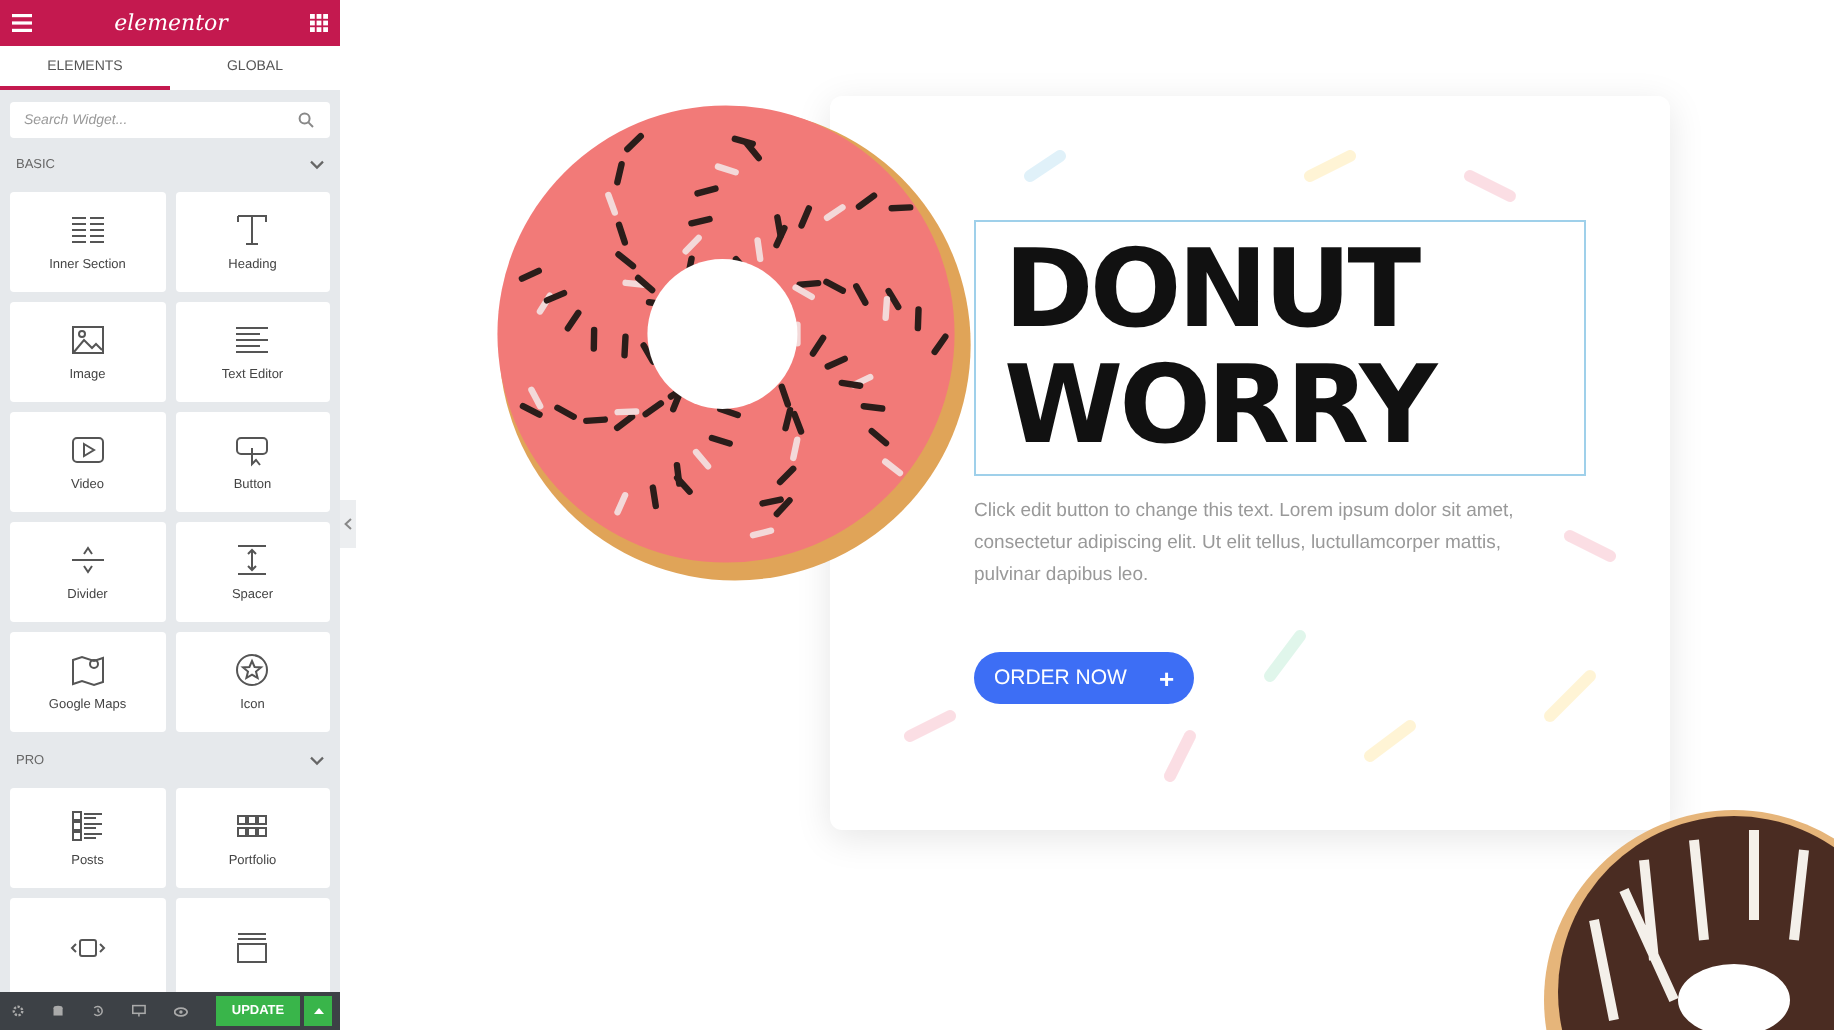 The image size is (1834, 1030). Describe the element at coordinates (22, 23) in the screenshot. I see `menu-icon` at that location.